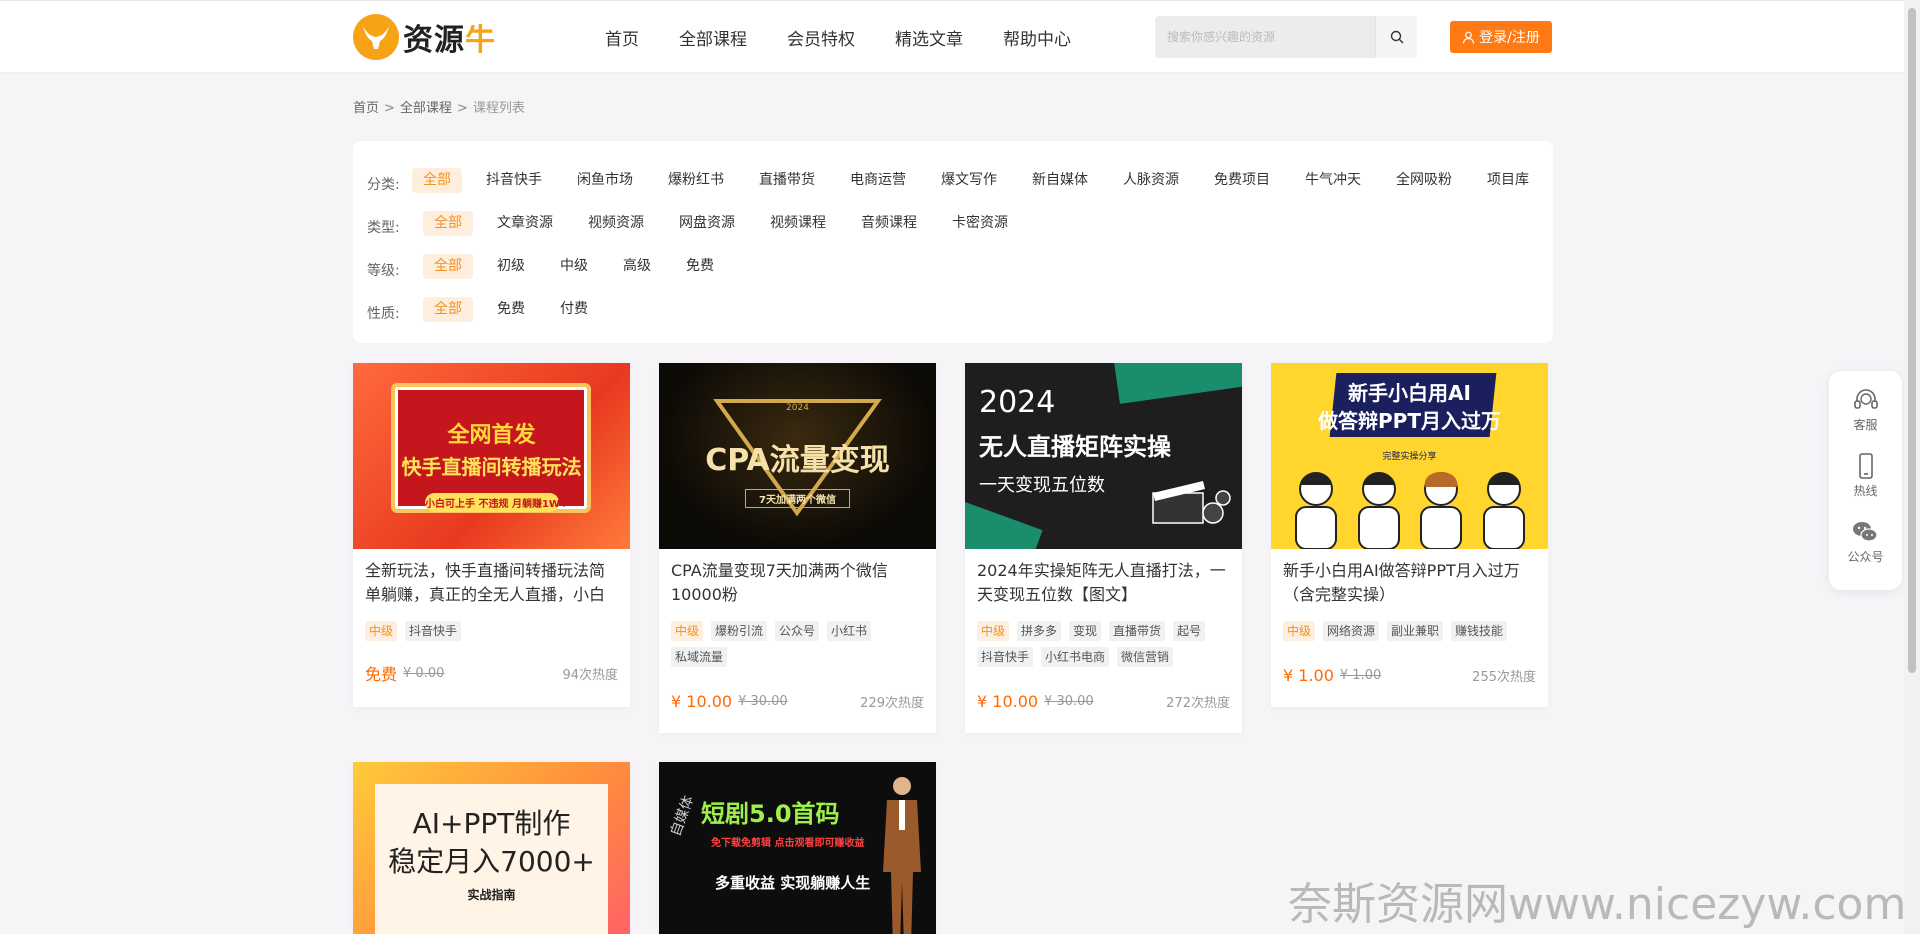 The height and width of the screenshot is (934, 1920). I want to click on filter-option: 音频课程, so click(889, 223).